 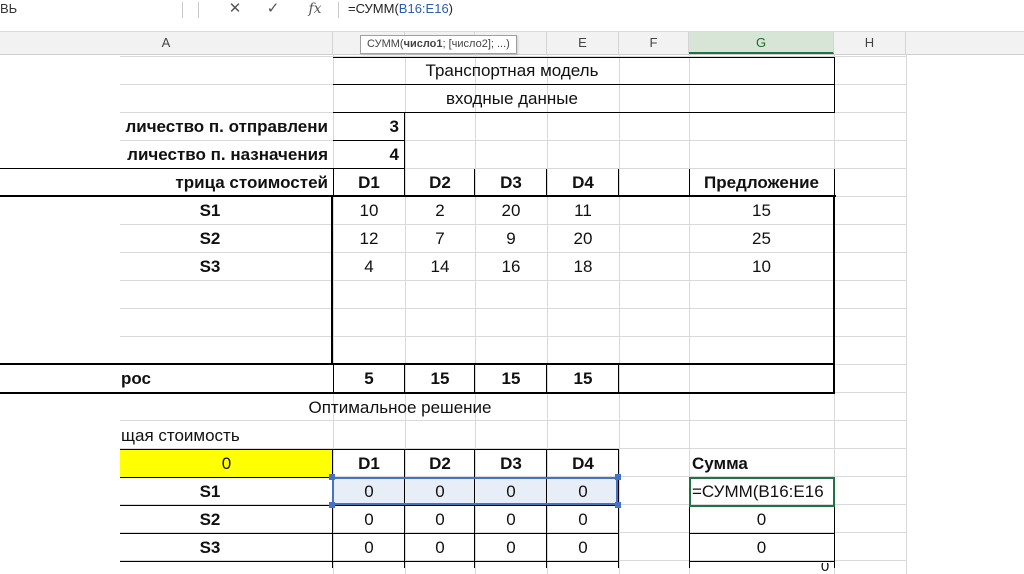 What do you see at coordinates (511, 239) in the screenshot?
I see `cost-cell: 9` at bounding box center [511, 239].